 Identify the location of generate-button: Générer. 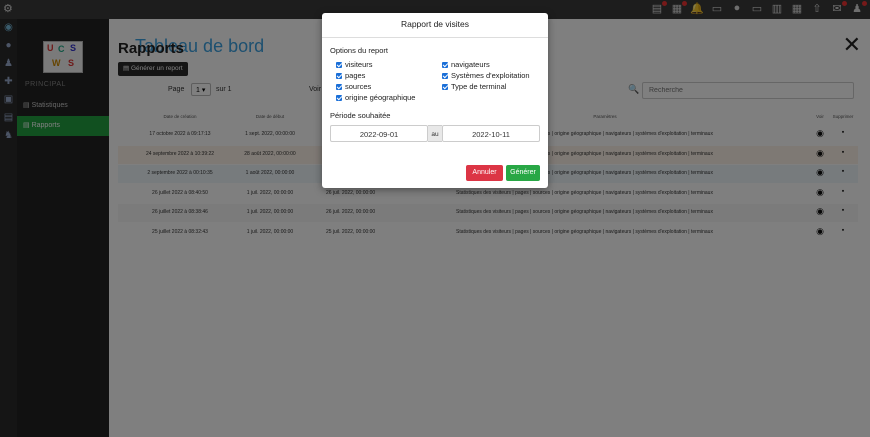
(523, 173).